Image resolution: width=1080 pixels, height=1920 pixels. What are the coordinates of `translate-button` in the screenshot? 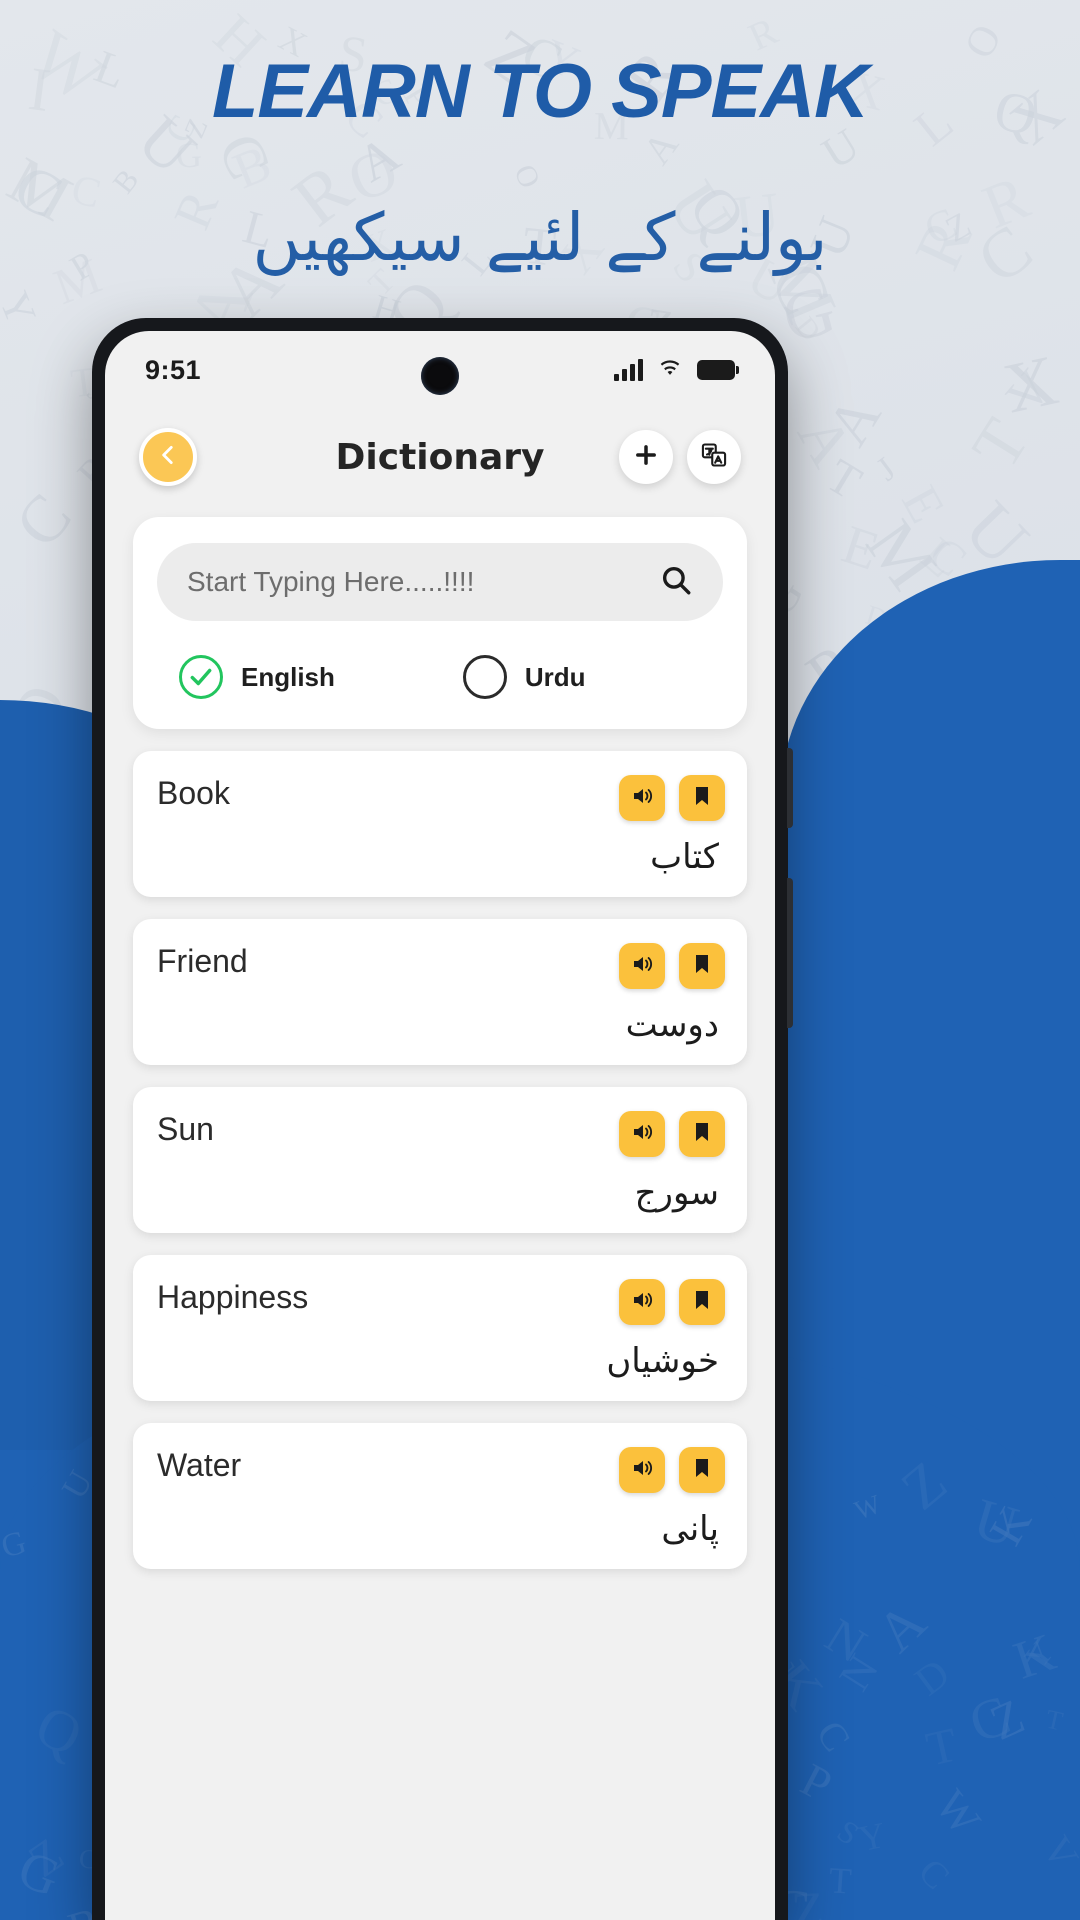 It's located at (714, 457).